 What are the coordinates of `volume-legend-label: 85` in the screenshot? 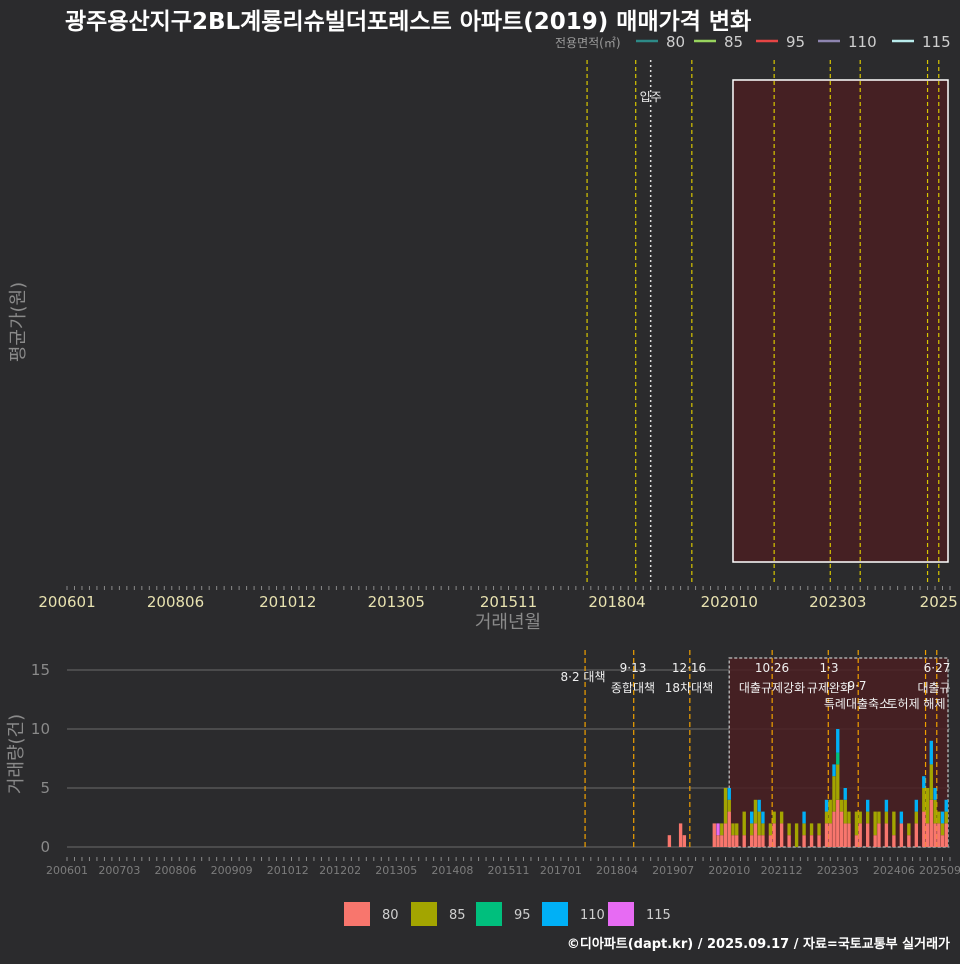 It's located at (457, 915).